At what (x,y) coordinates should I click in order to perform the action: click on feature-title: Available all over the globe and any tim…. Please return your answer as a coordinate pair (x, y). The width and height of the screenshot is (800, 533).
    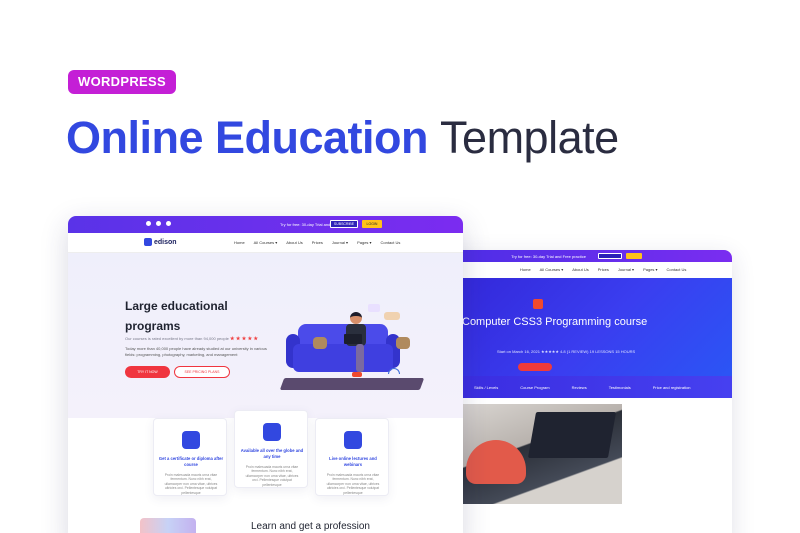
    Looking at the image, I should click on (272, 453).